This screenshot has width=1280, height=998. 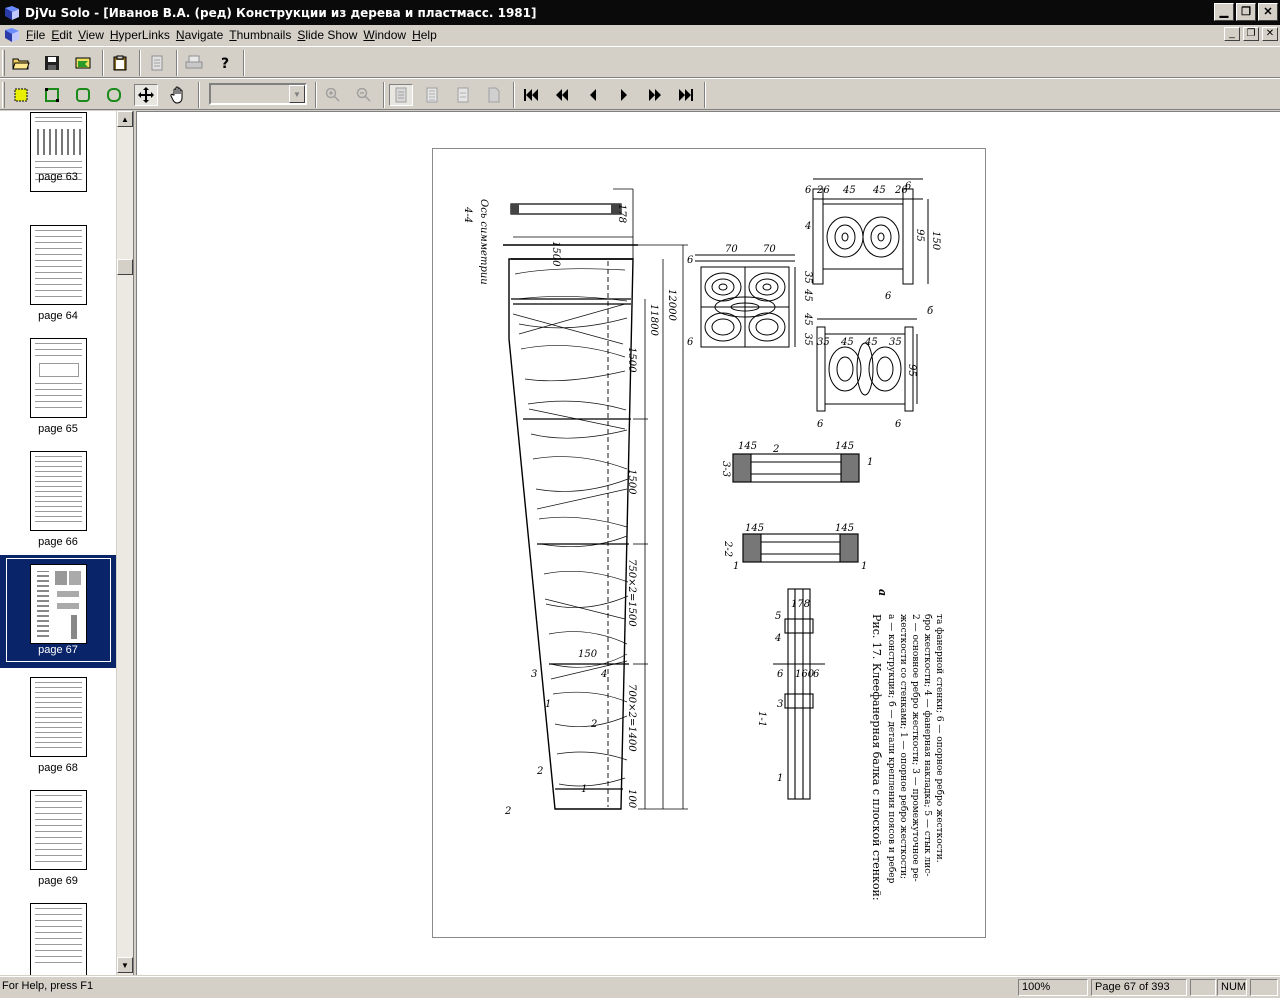 I want to click on print-button, so click(x=194, y=63).